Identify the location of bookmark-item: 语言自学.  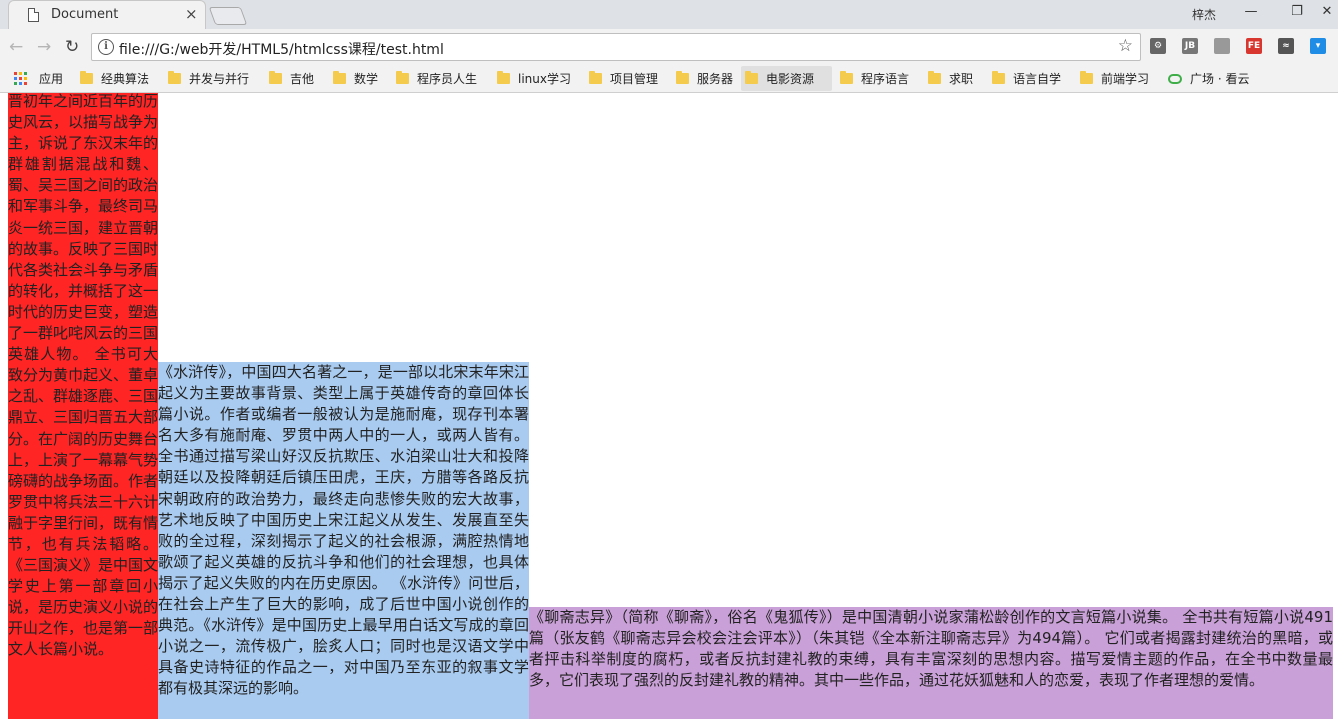
(1031, 78).